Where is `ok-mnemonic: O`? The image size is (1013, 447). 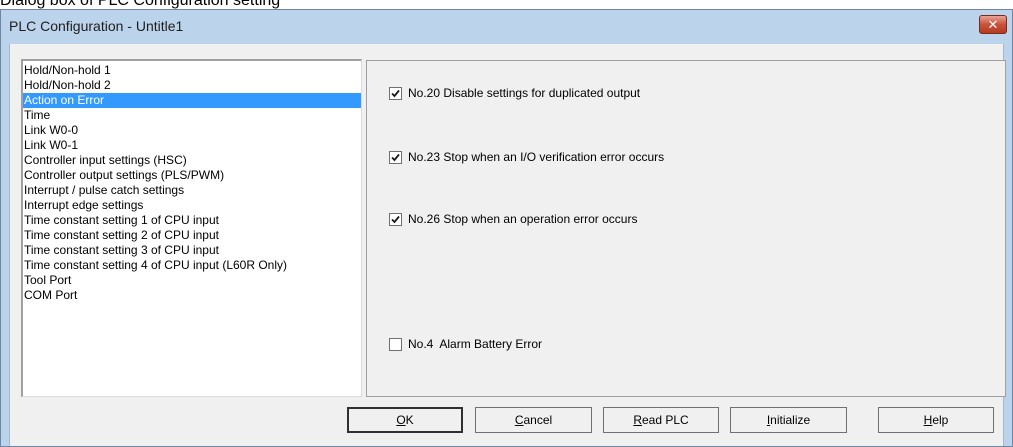 ok-mnemonic: O is located at coordinates (401, 420).